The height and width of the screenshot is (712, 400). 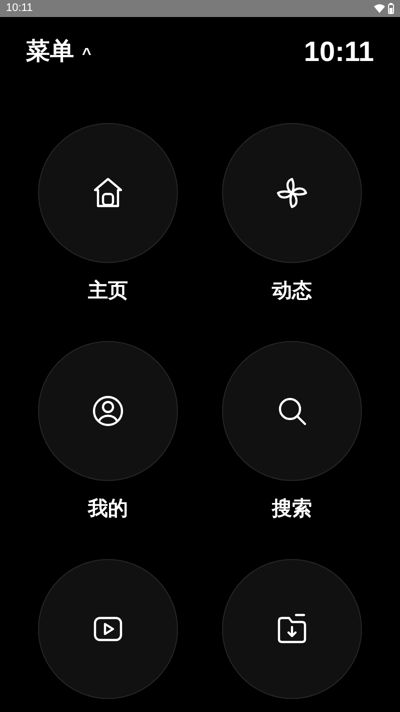 I want to click on user-icon, so click(x=108, y=411).